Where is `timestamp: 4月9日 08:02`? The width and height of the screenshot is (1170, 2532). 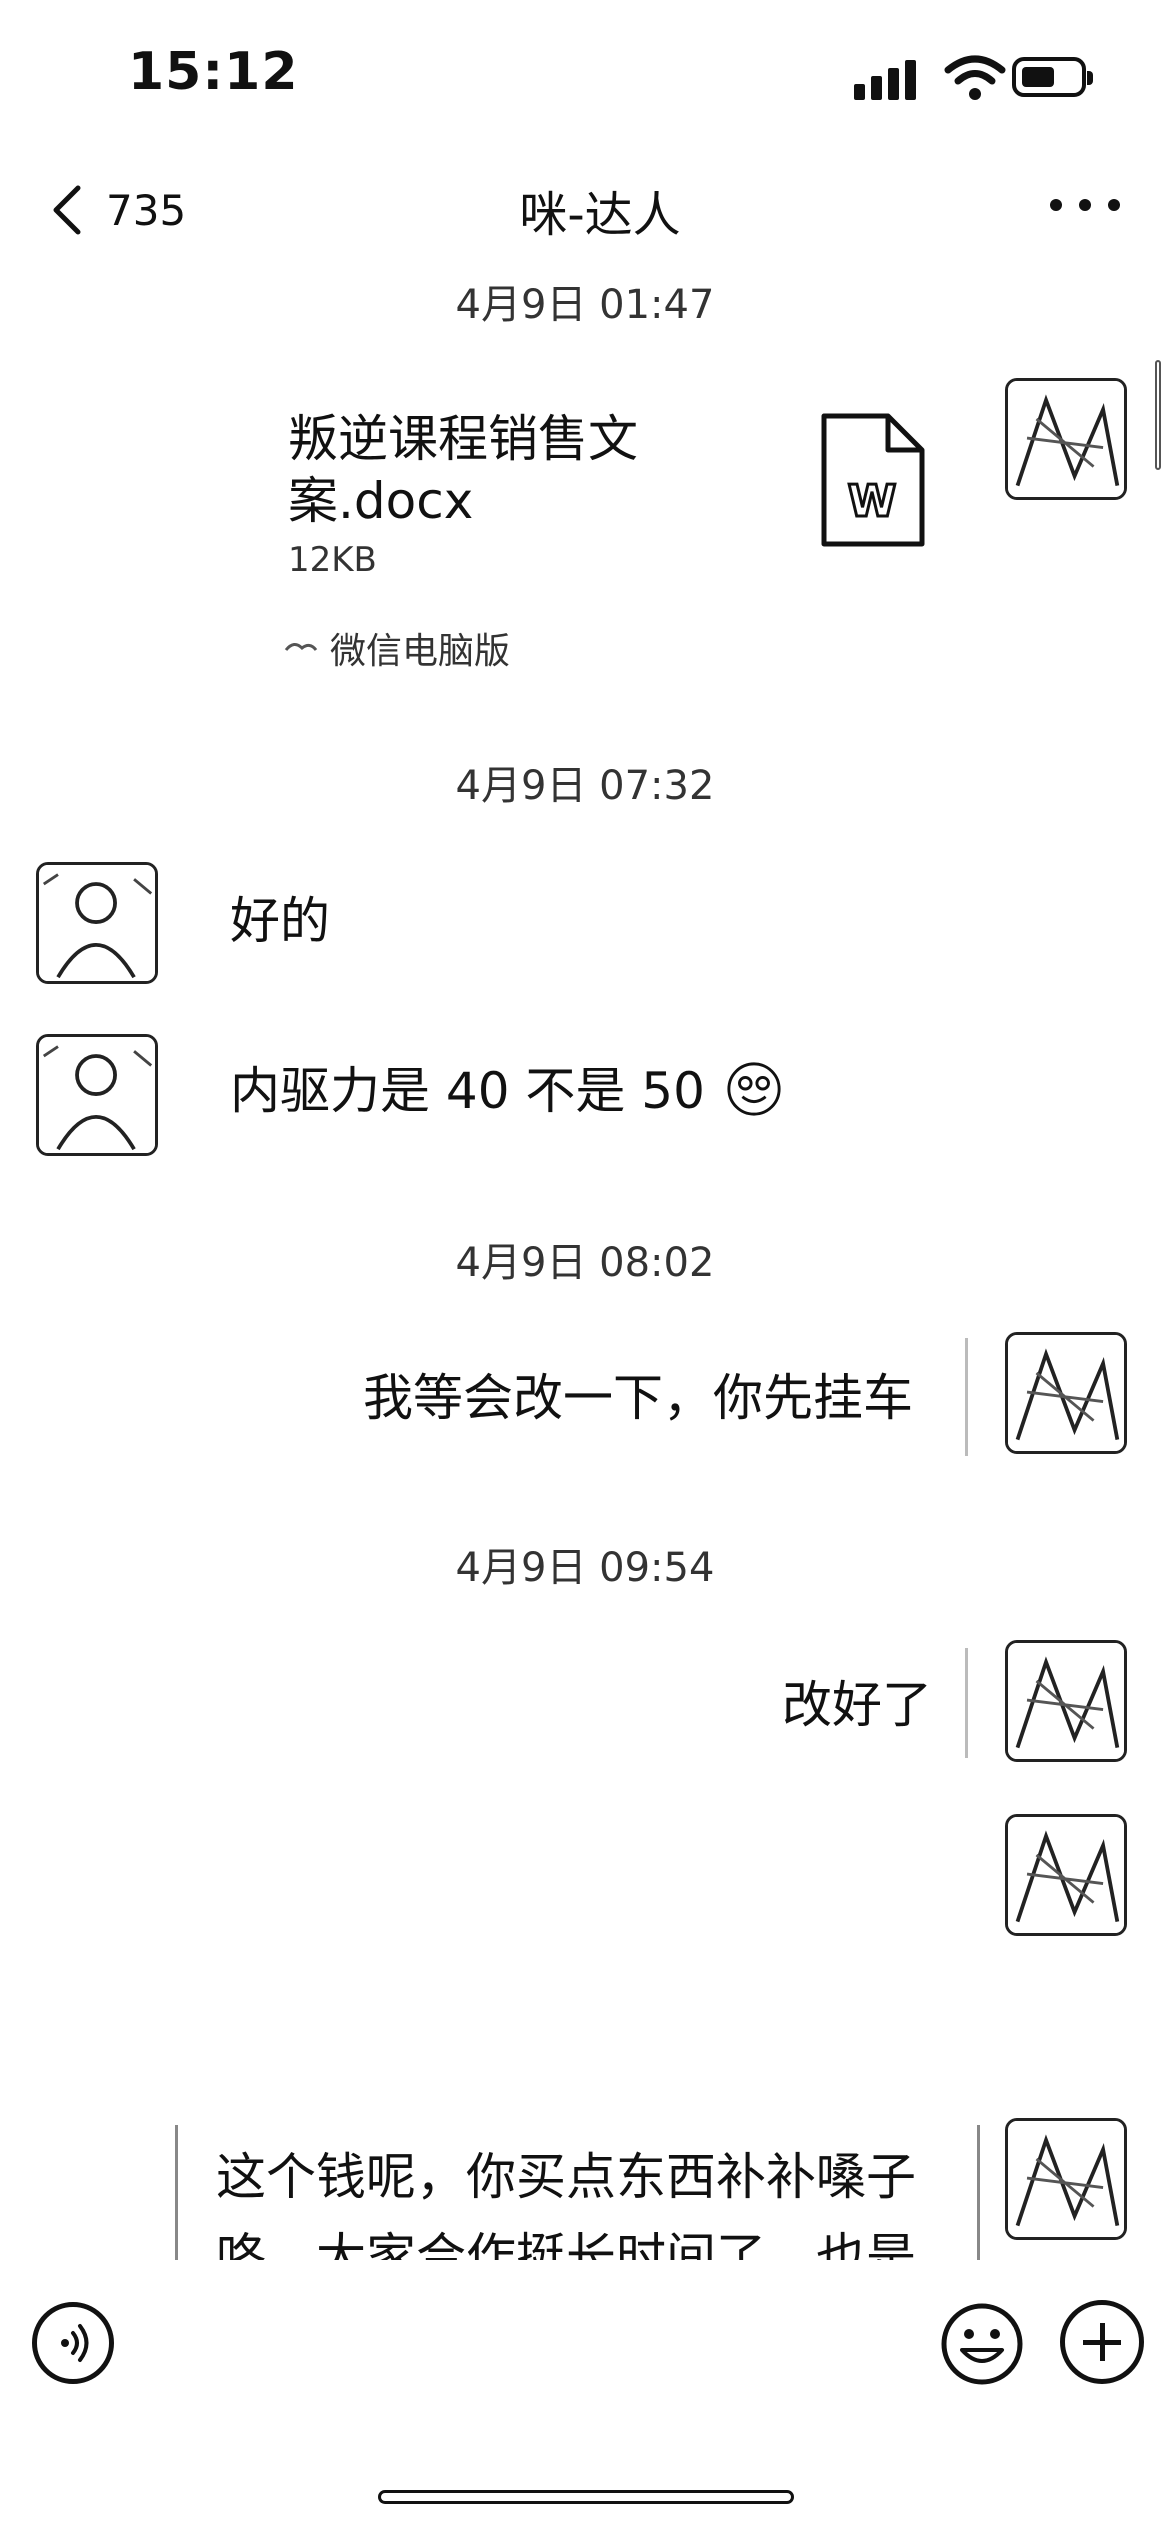 timestamp: 4月9日 08:02 is located at coordinates (585, 1263).